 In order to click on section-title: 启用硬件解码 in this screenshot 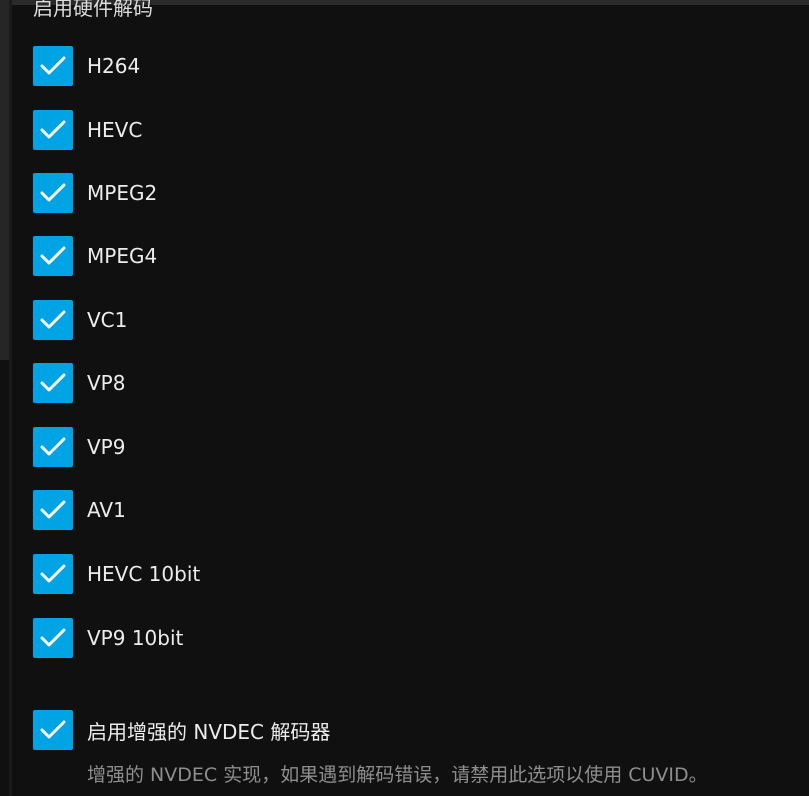, I will do `click(93, 10)`.